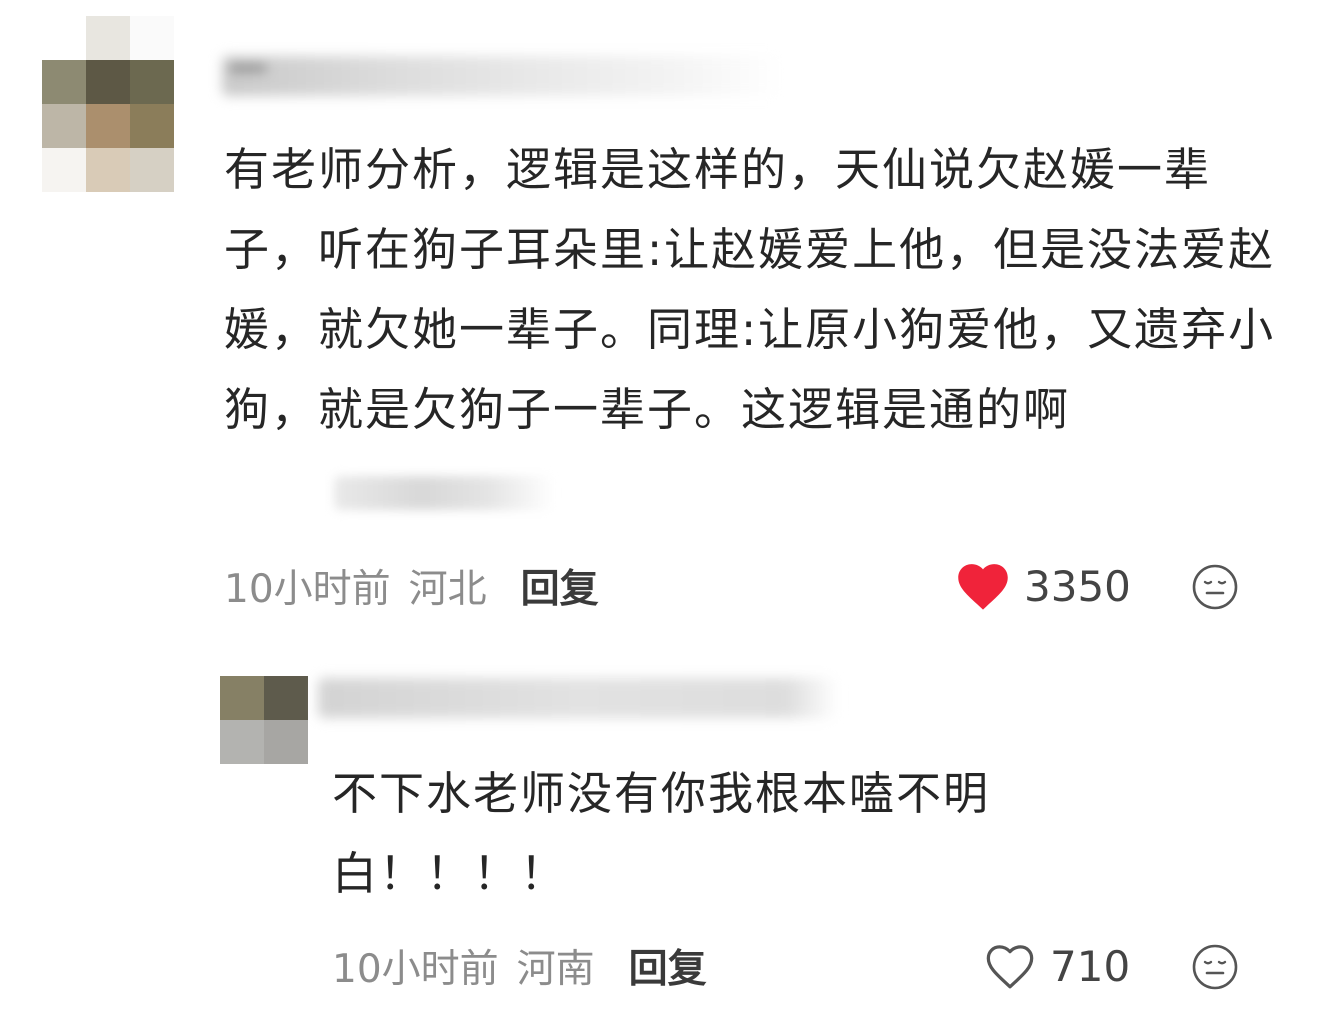 This screenshot has height=1013, width=1320. I want to click on comment-meta: 10小时前 河北 回复, so click(411, 586).